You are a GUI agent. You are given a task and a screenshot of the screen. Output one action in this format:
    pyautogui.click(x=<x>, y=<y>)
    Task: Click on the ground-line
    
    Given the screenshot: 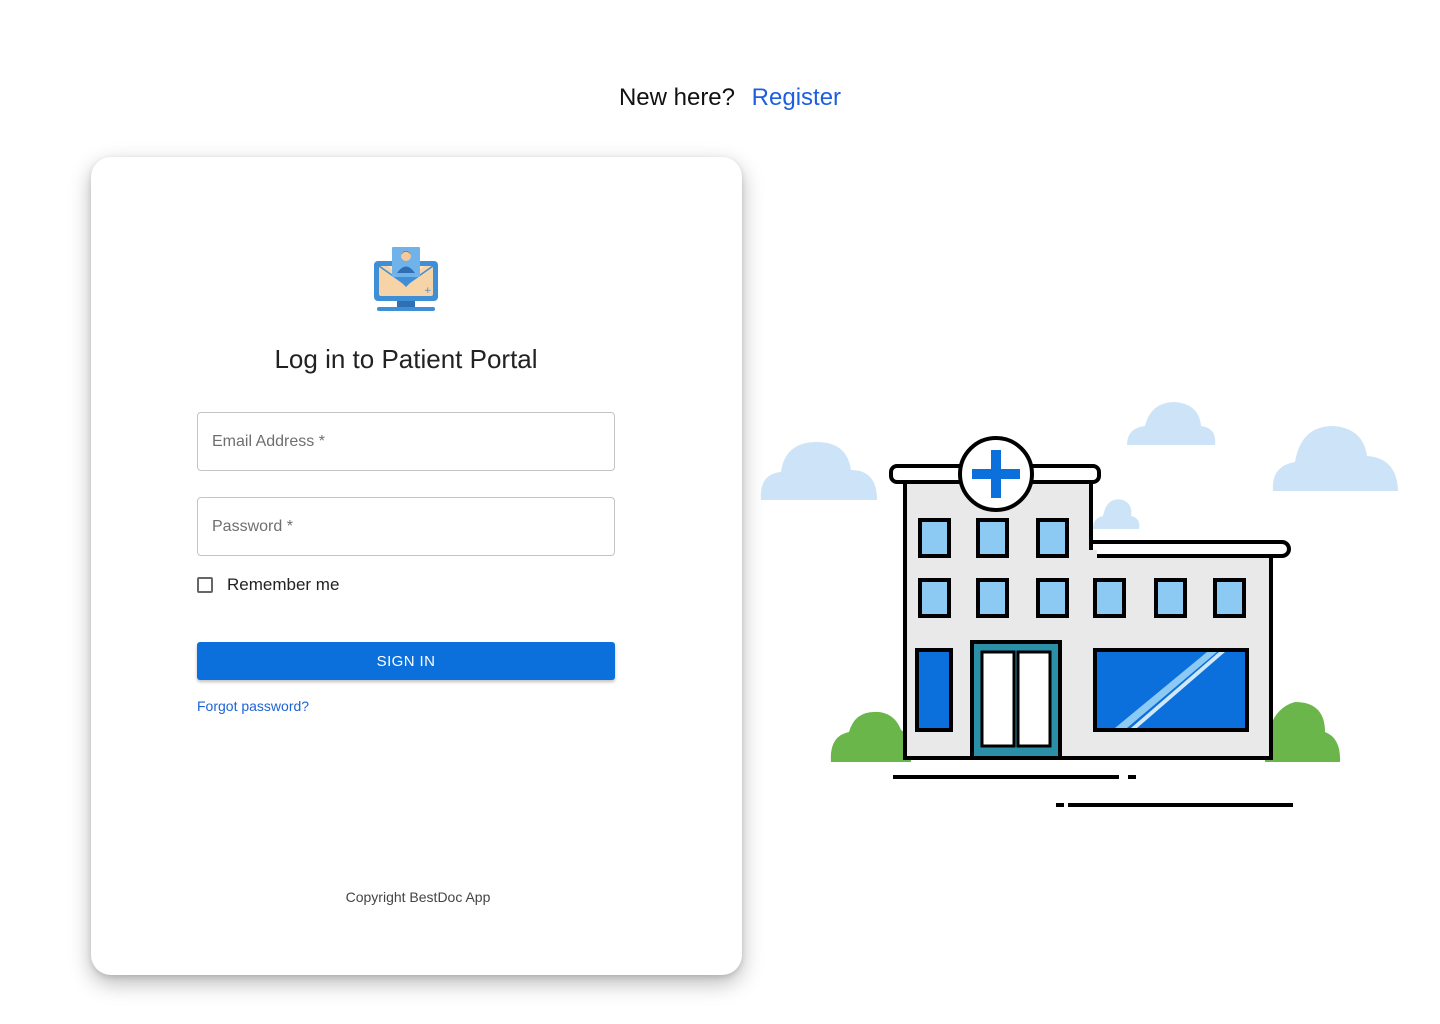 What is the action you would take?
    pyautogui.click(x=1093, y=791)
    